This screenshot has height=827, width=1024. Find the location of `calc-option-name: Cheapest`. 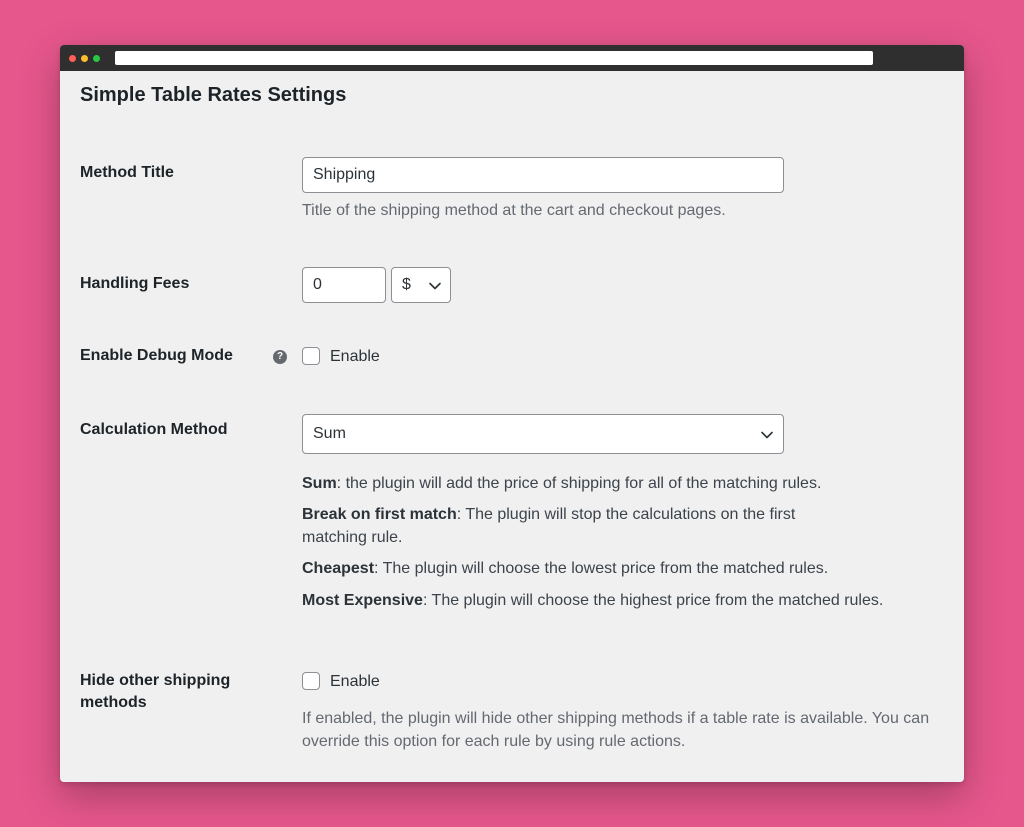

calc-option-name: Cheapest is located at coordinates (338, 568).